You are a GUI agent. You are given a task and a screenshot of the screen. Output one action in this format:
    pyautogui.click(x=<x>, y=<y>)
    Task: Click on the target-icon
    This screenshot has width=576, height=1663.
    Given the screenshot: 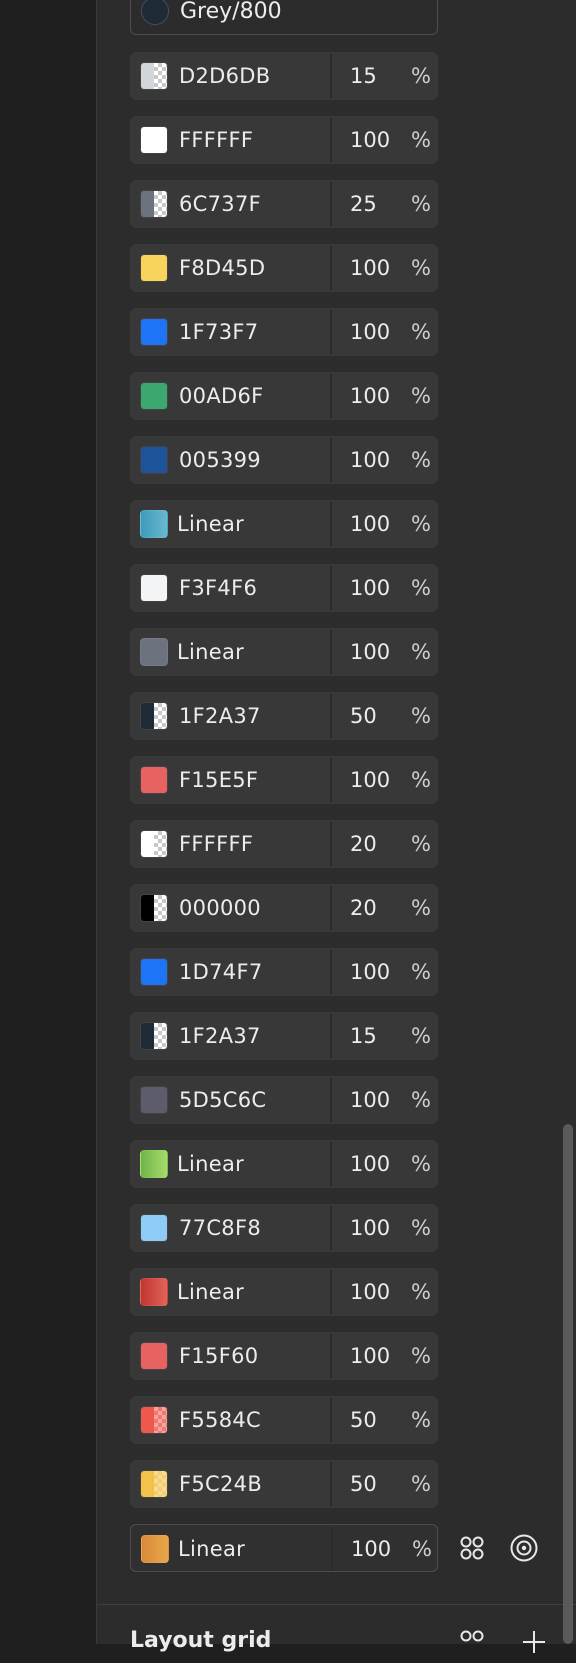 What is the action you would take?
    pyautogui.click(x=524, y=1548)
    